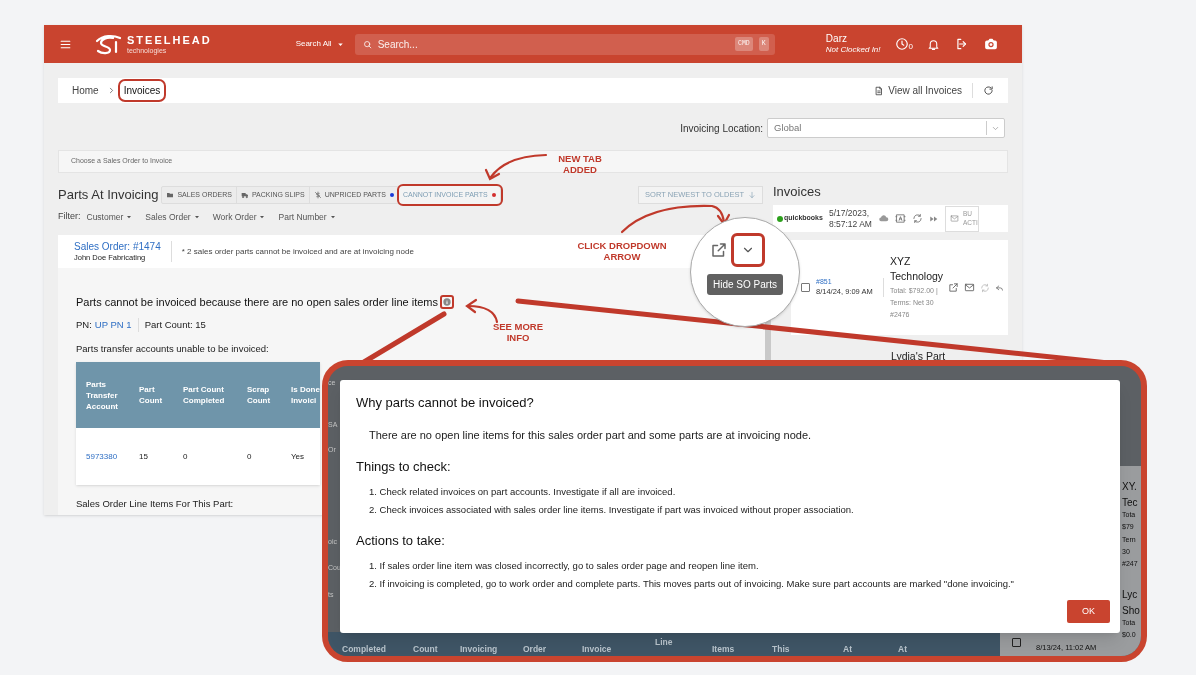 This screenshot has height=675, width=1196. Describe the element at coordinates (102, 456) in the screenshot. I see `account-link: 5973380` at that location.